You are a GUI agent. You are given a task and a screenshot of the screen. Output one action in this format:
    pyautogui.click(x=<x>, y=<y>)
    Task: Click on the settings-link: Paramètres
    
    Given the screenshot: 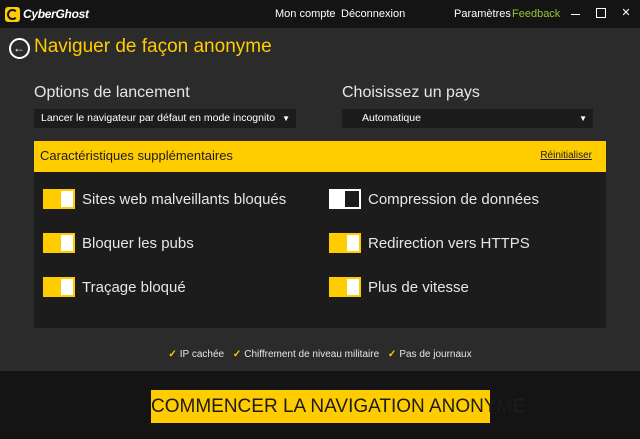 What is the action you would take?
    pyautogui.click(x=482, y=14)
    